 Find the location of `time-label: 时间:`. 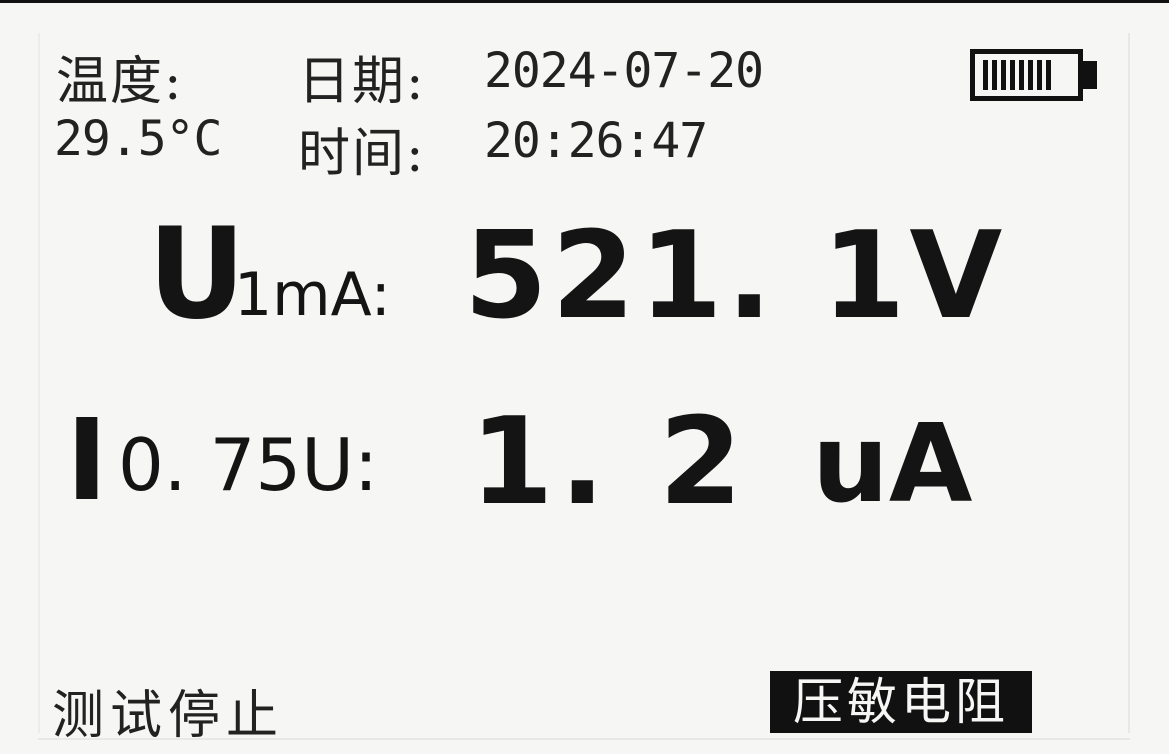

time-label: 时间: is located at coordinates (362, 154).